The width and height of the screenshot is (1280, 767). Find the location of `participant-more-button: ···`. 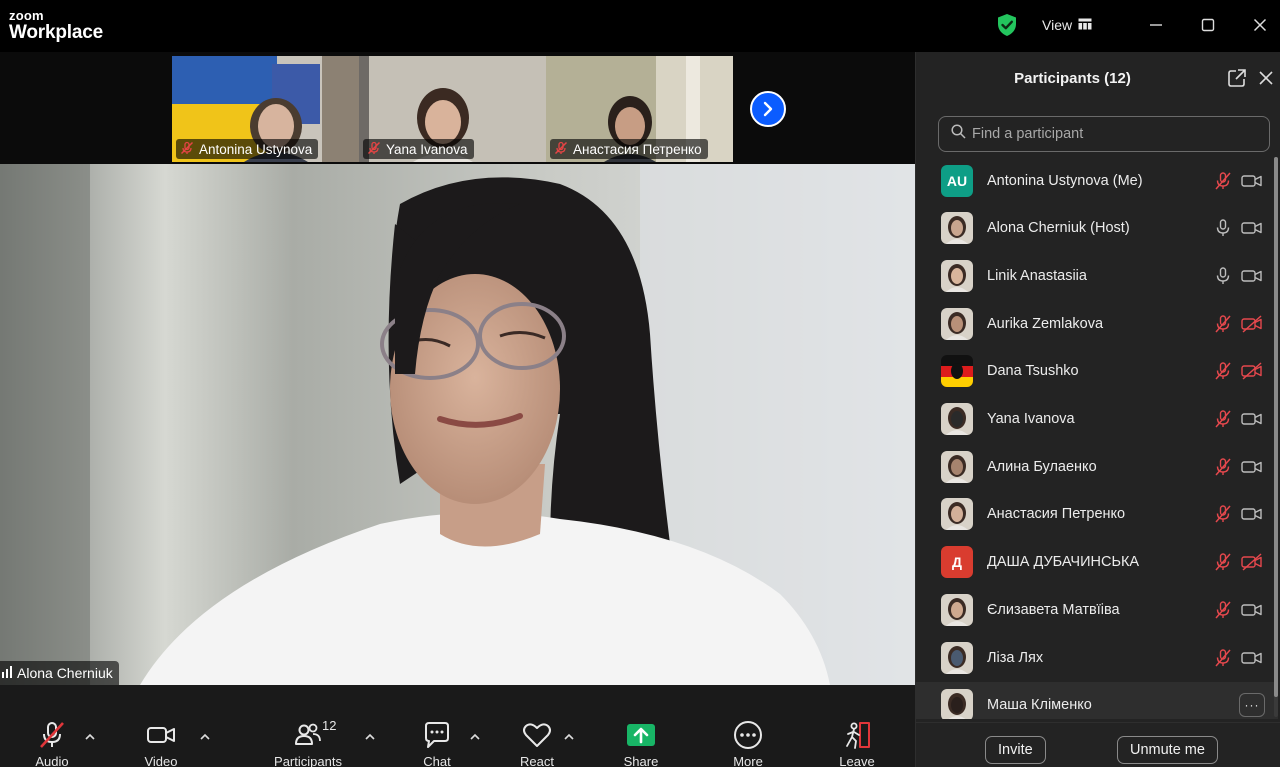

participant-more-button: ··· is located at coordinates (1252, 705).